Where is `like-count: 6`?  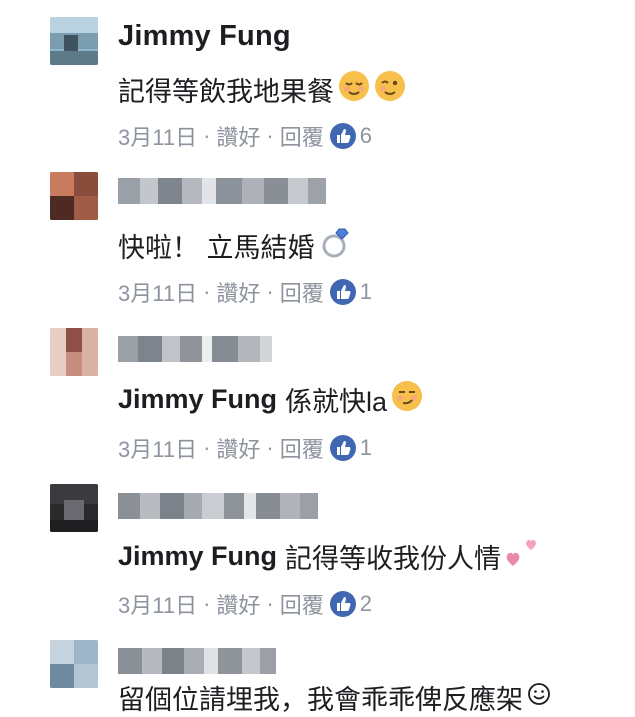 like-count: 6 is located at coordinates (366, 136).